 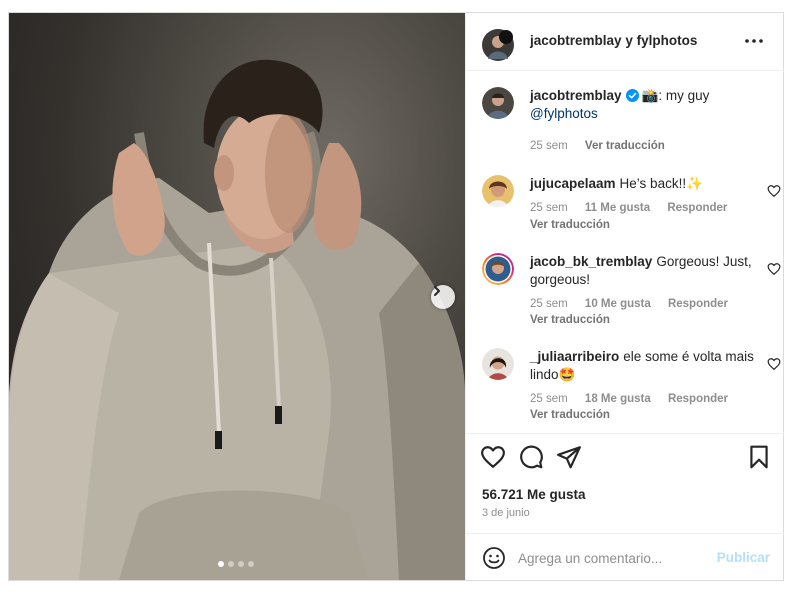 What do you see at coordinates (591, 261) in the screenshot?
I see `comment-username: jacob_bk_tremblay` at bounding box center [591, 261].